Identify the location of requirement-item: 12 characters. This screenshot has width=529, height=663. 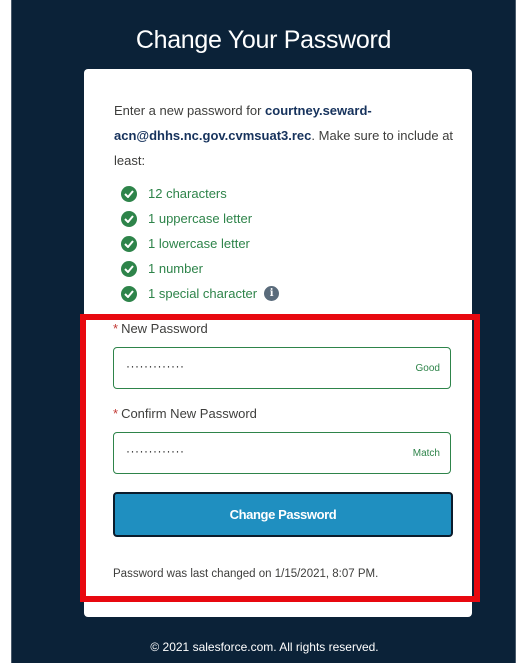
(200, 193).